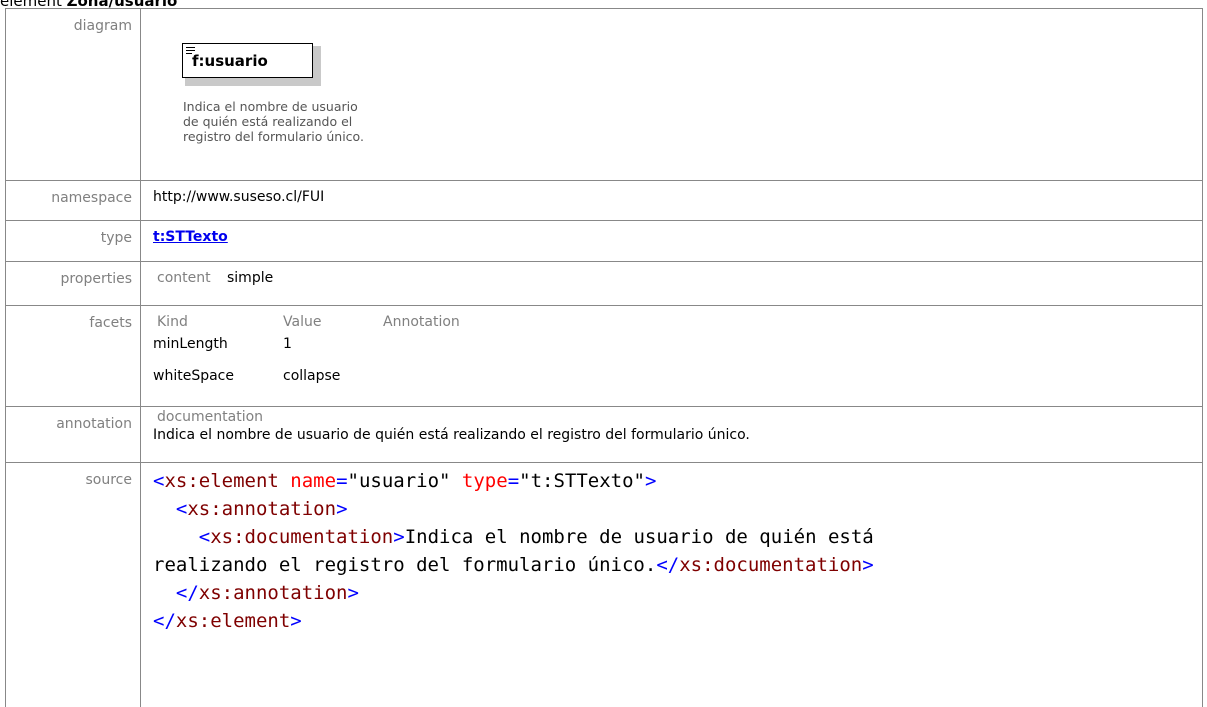  What do you see at coordinates (172, 322) in the screenshot?
I see `facets-header-kind: Kind` at bounding box center [172, 322].